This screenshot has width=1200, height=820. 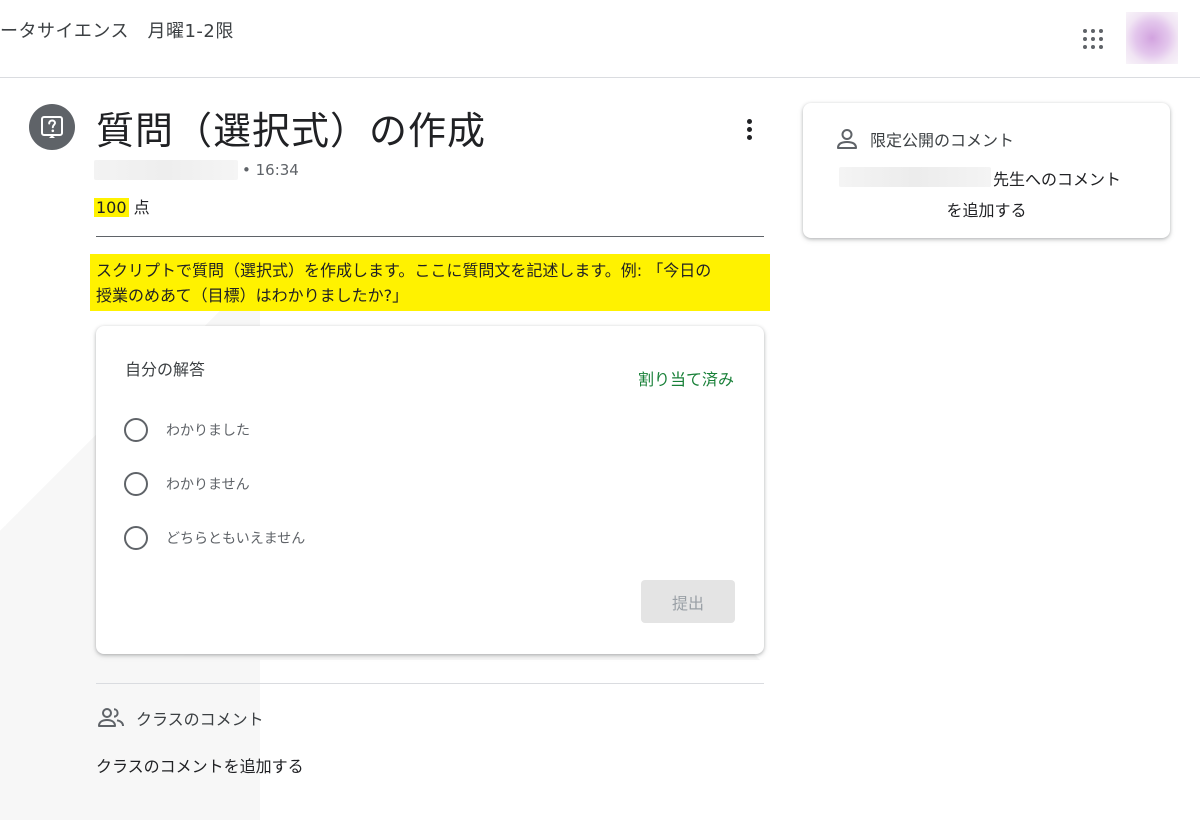 What do you see at coordinates (208, 485) in the screenshot?
I see `option-label: わかりません` at bounding box center [208, 485].